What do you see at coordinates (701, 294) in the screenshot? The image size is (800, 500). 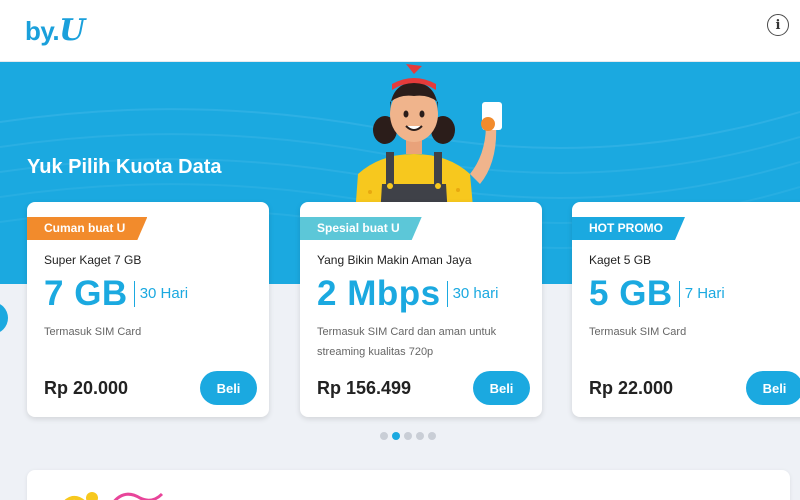 I see `package-period: 7 Hari` at bounding box center [701, 294].